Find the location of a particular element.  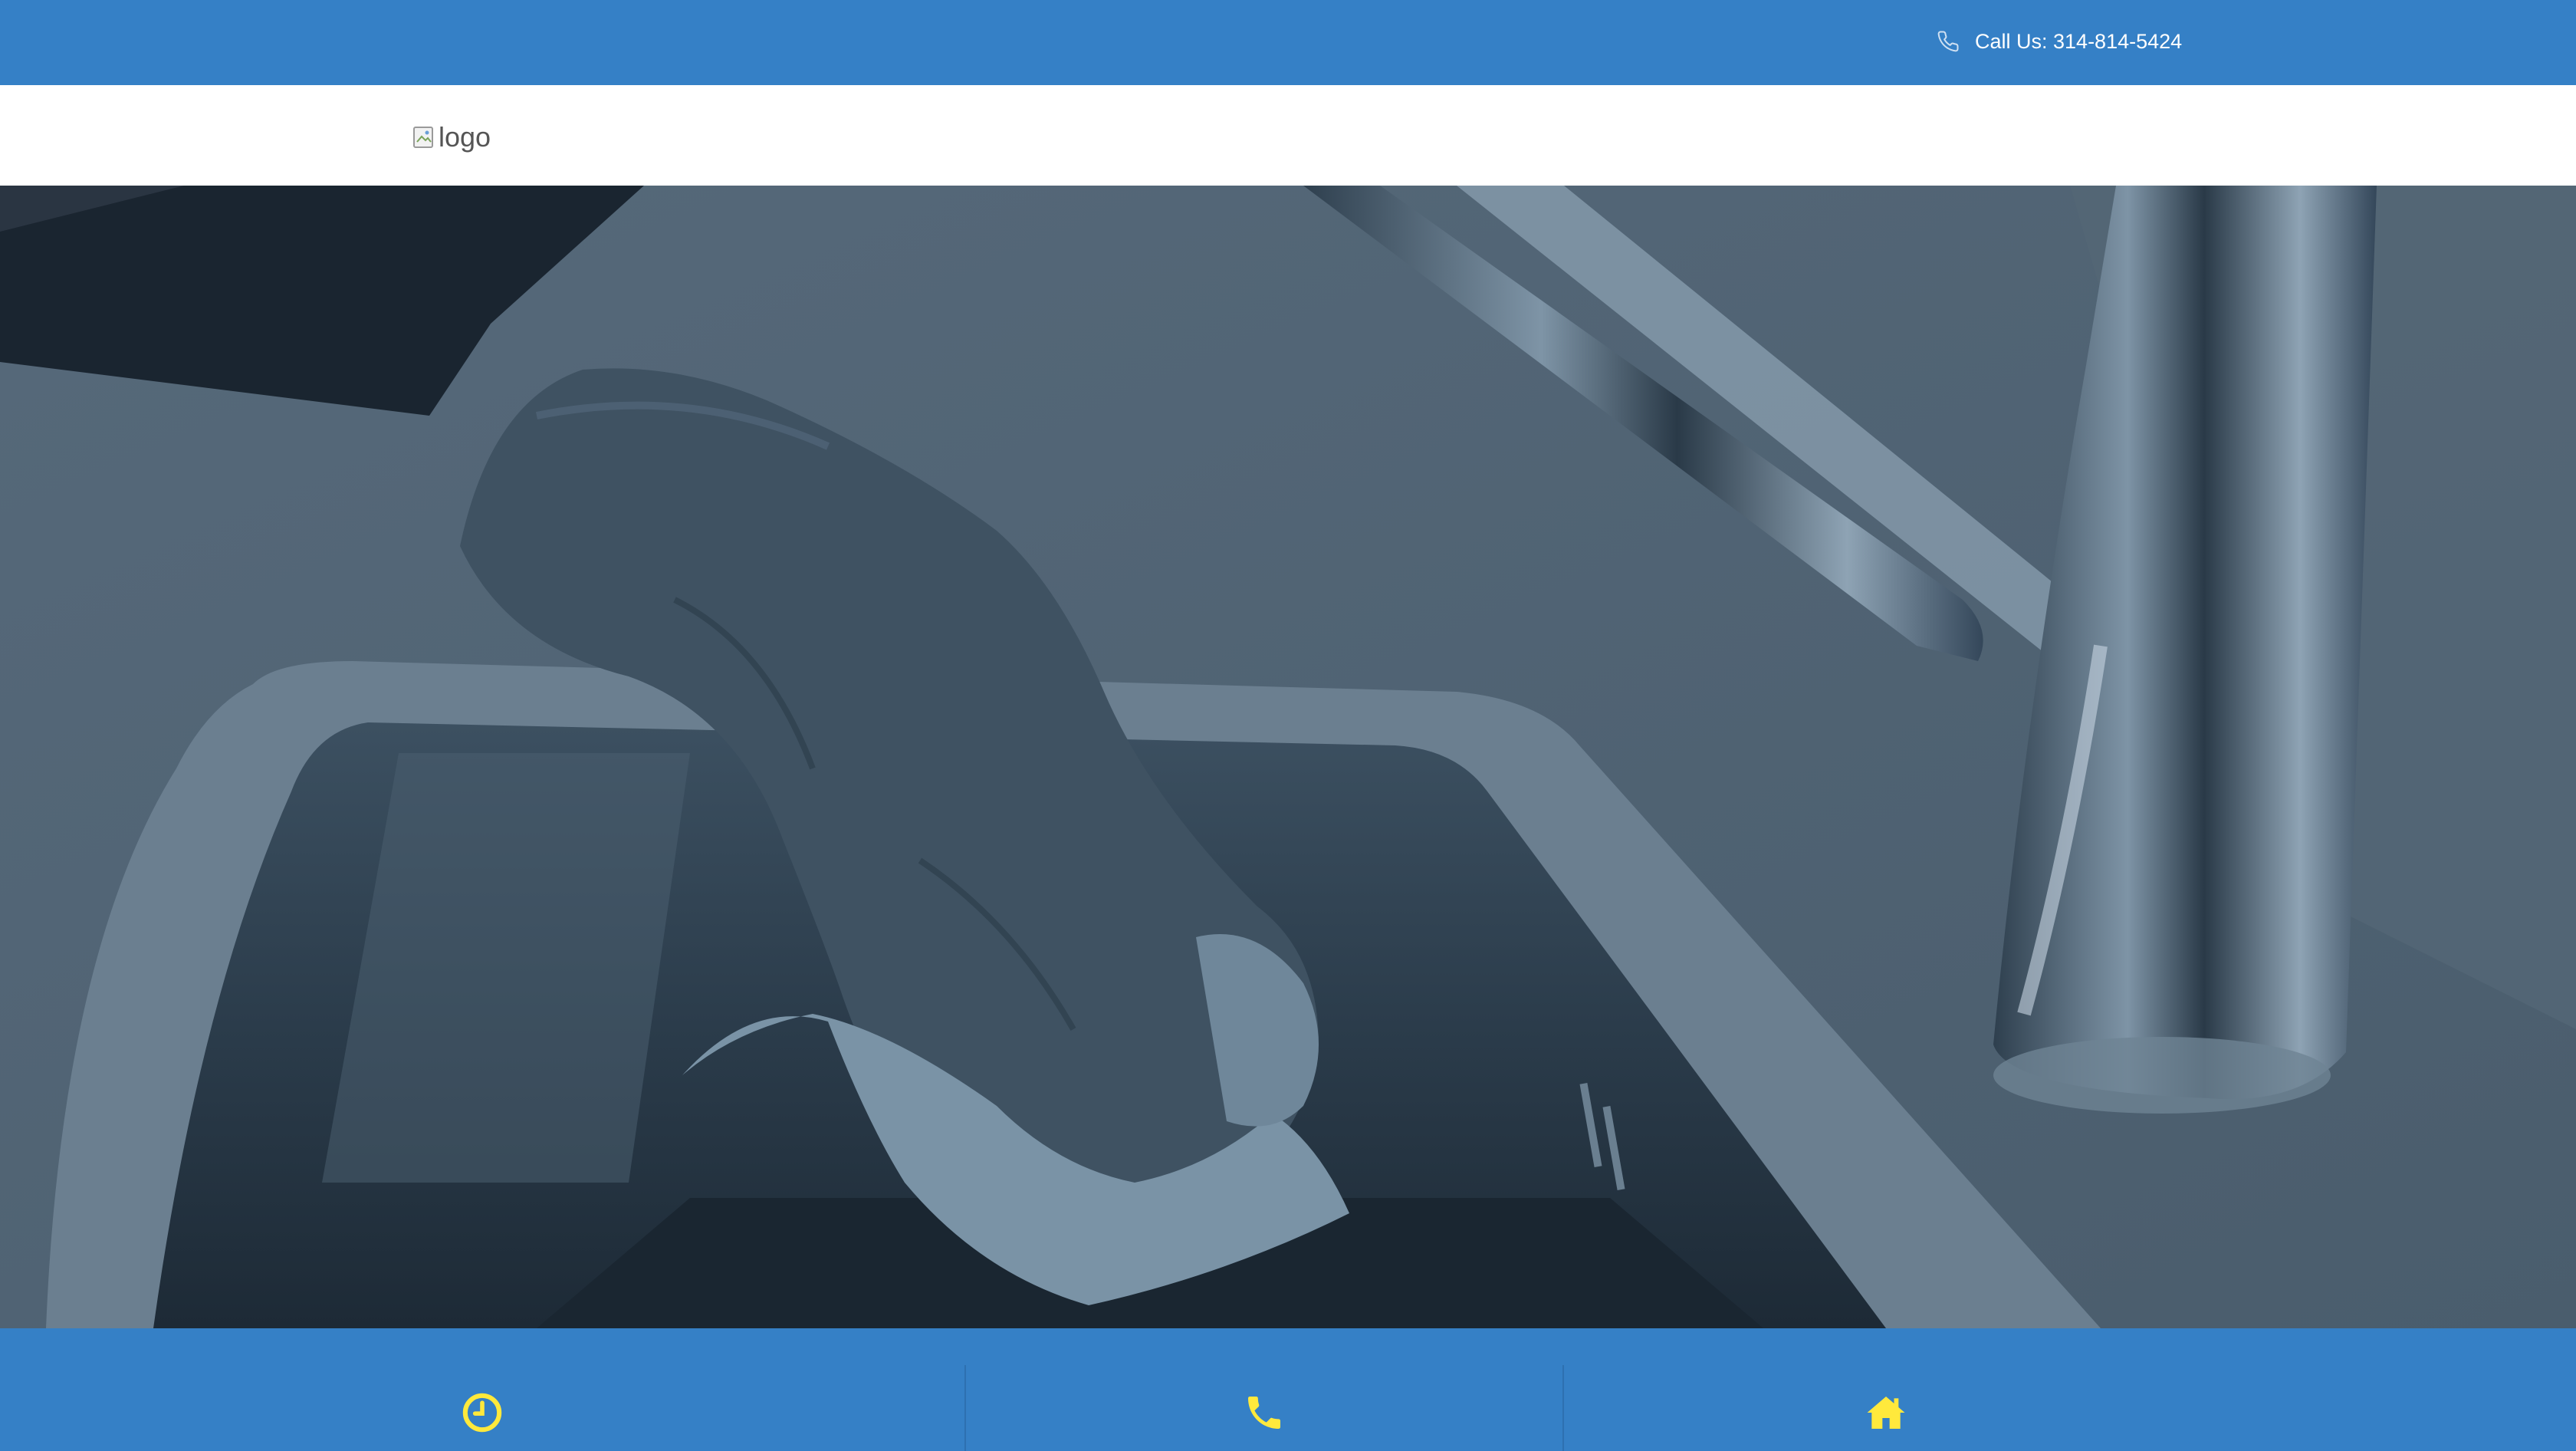

clock-icon is located at coordinates (482, 1413).